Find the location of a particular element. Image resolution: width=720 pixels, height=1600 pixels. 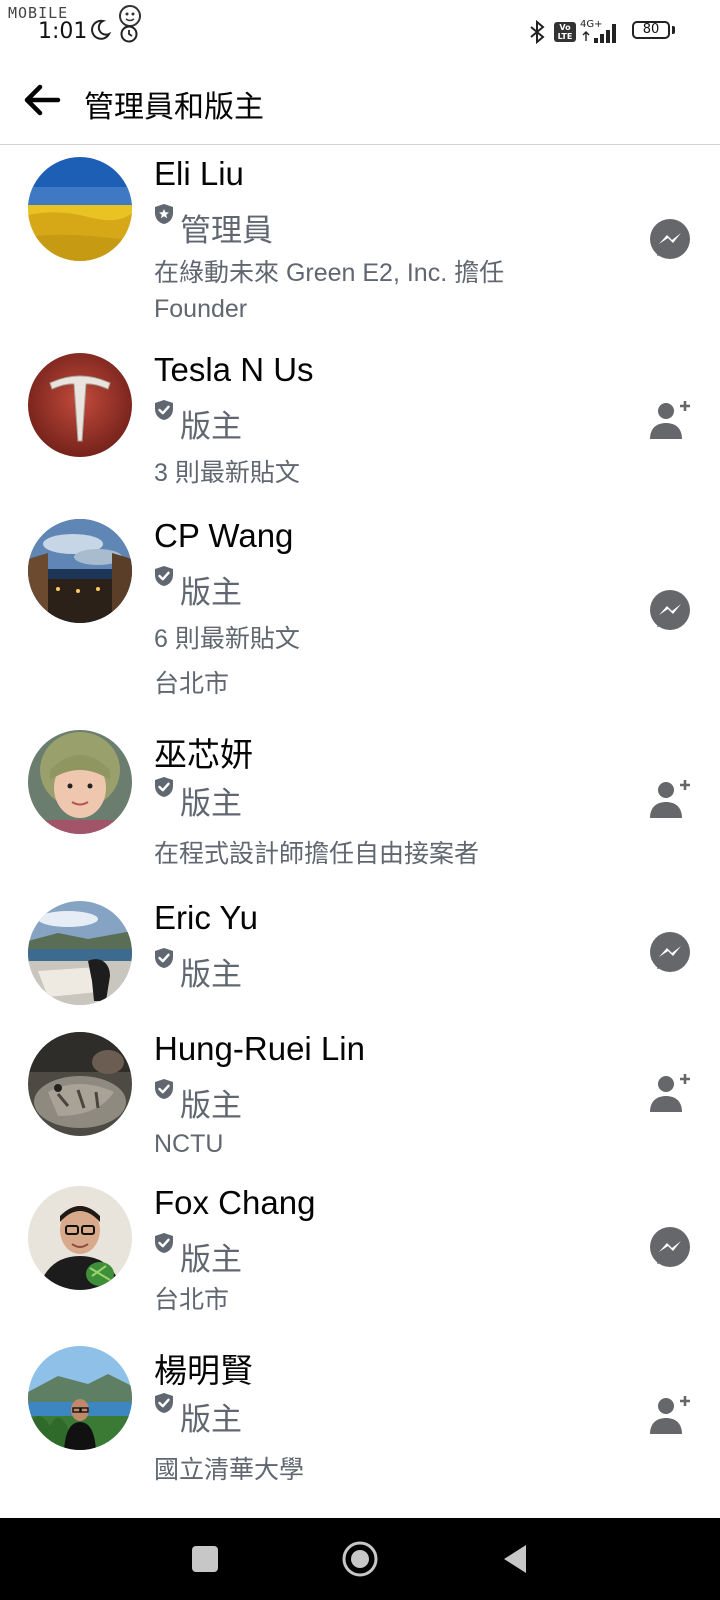

page-title: 管理員和版主 is located at coordinates (174, 107).